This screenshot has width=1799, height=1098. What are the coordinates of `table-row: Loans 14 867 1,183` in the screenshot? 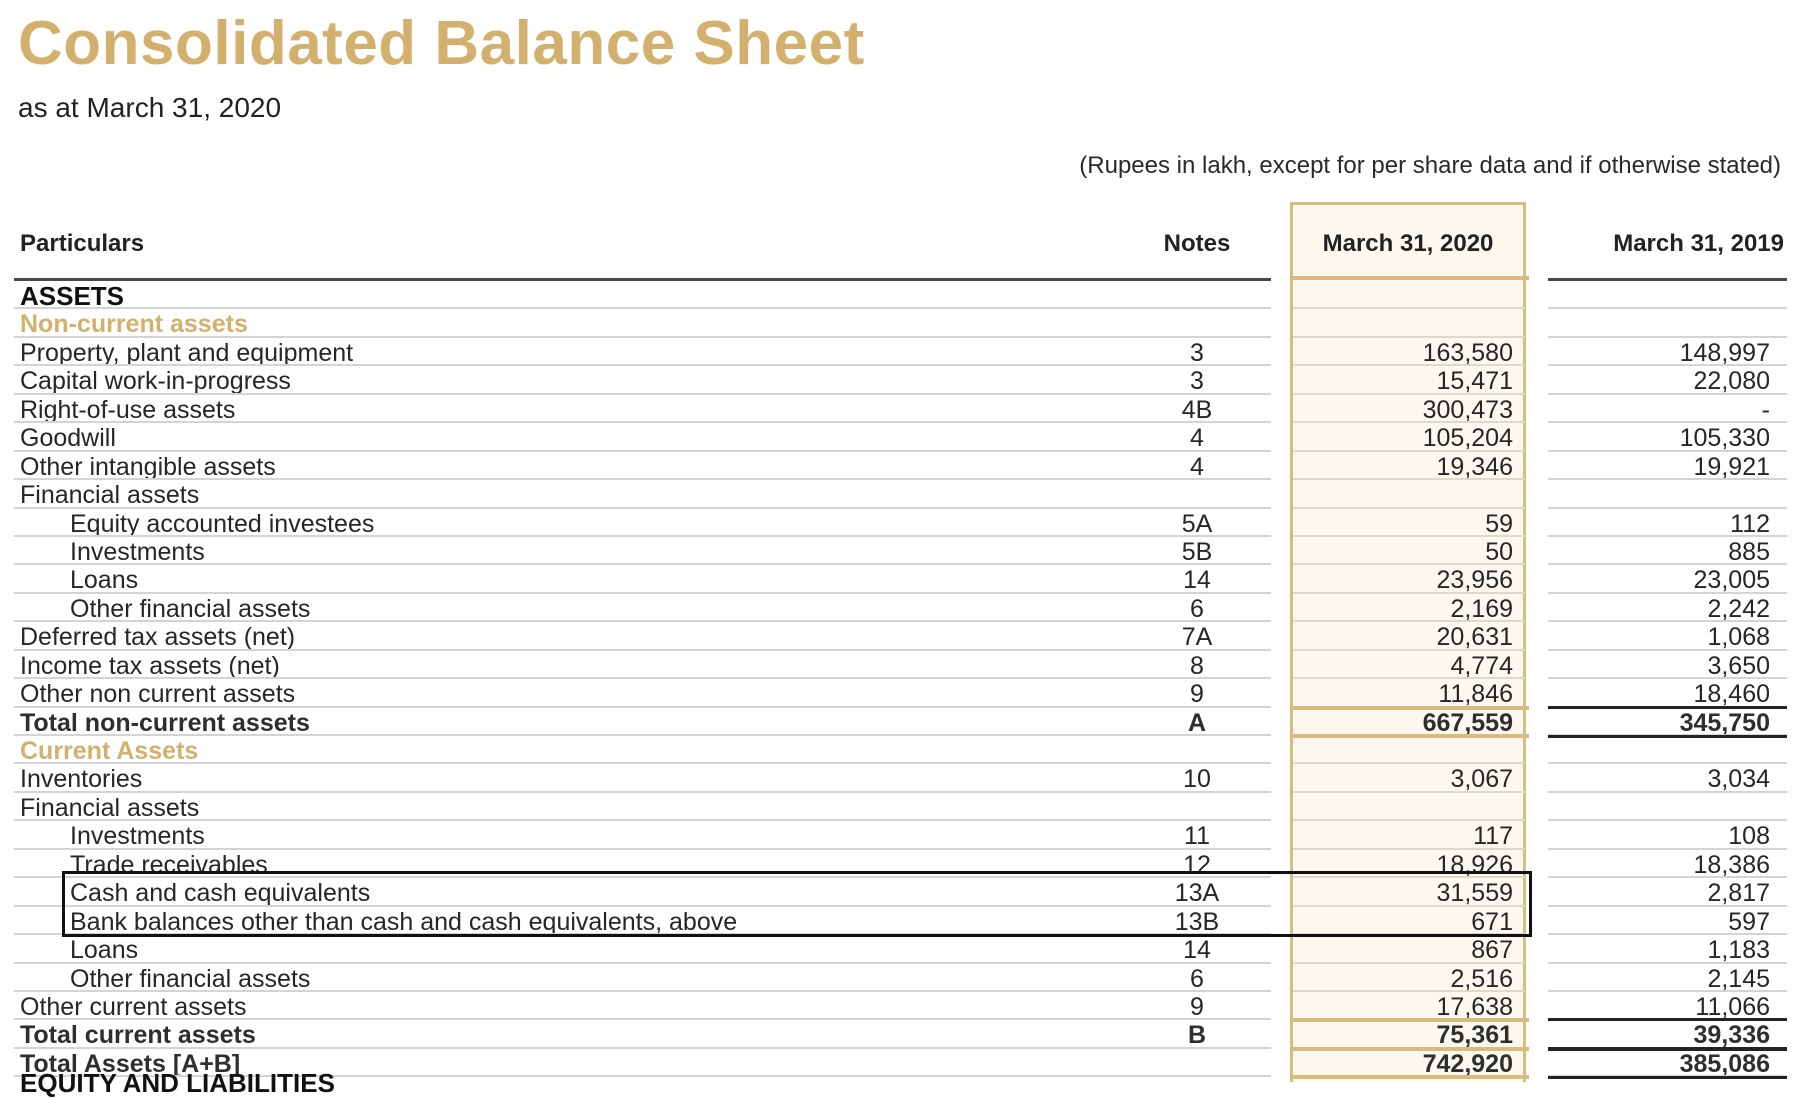 It's located at (899, 950).